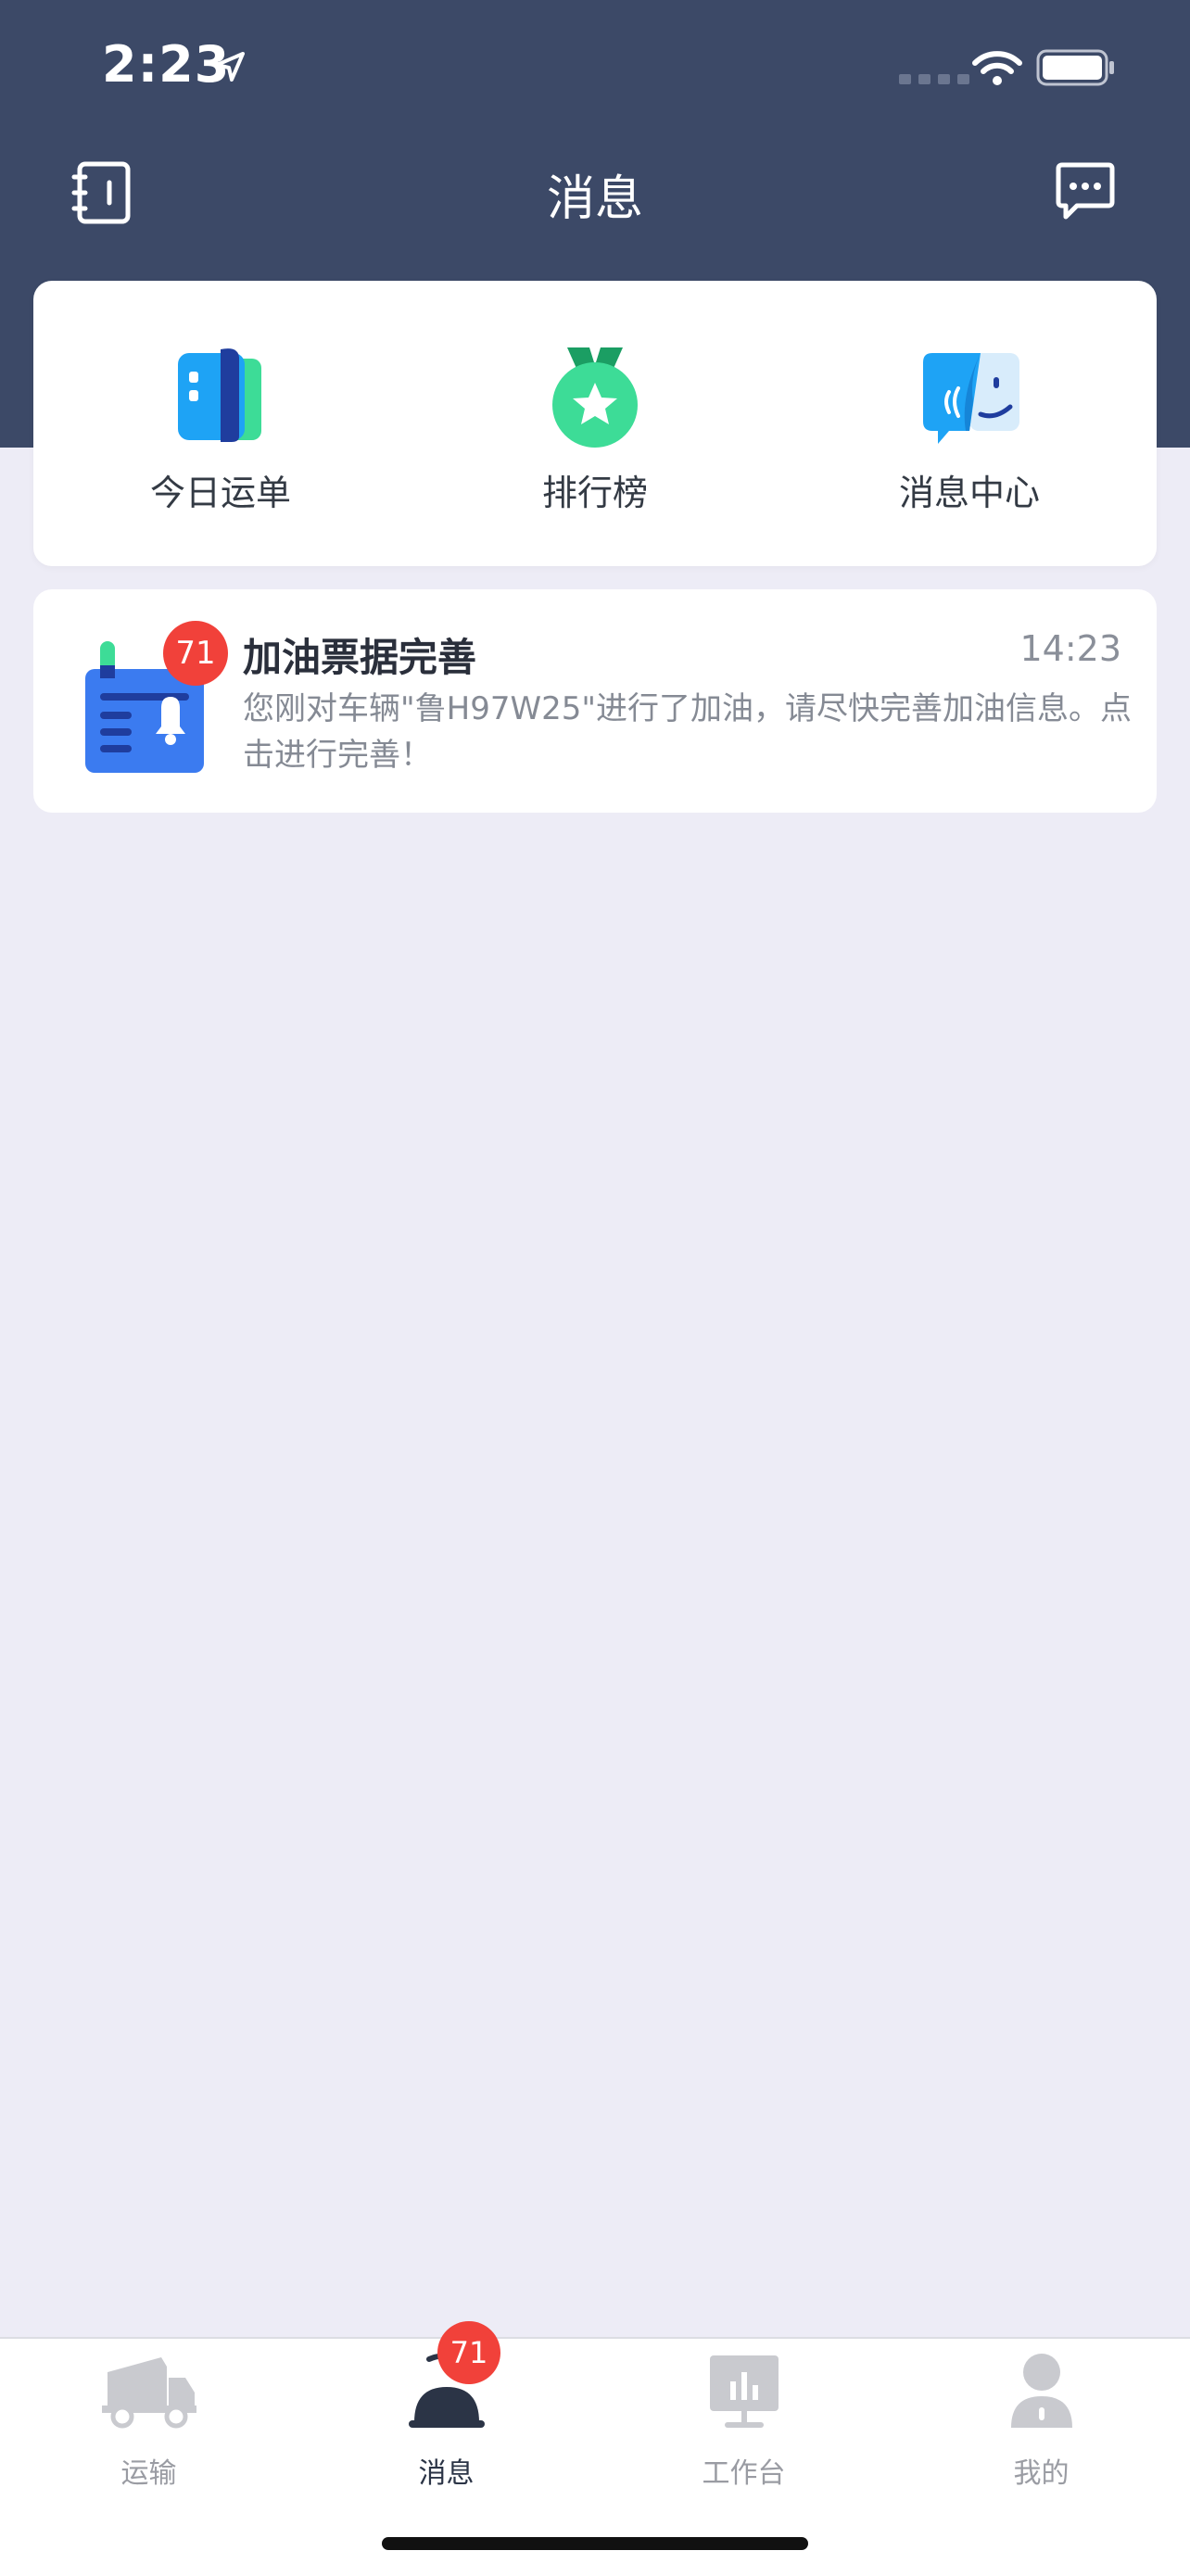 The image size is (1190, 2576). Describe the element at coordinates (195, 654) in the screenshot. I see `unread-badge: 71` at that location.